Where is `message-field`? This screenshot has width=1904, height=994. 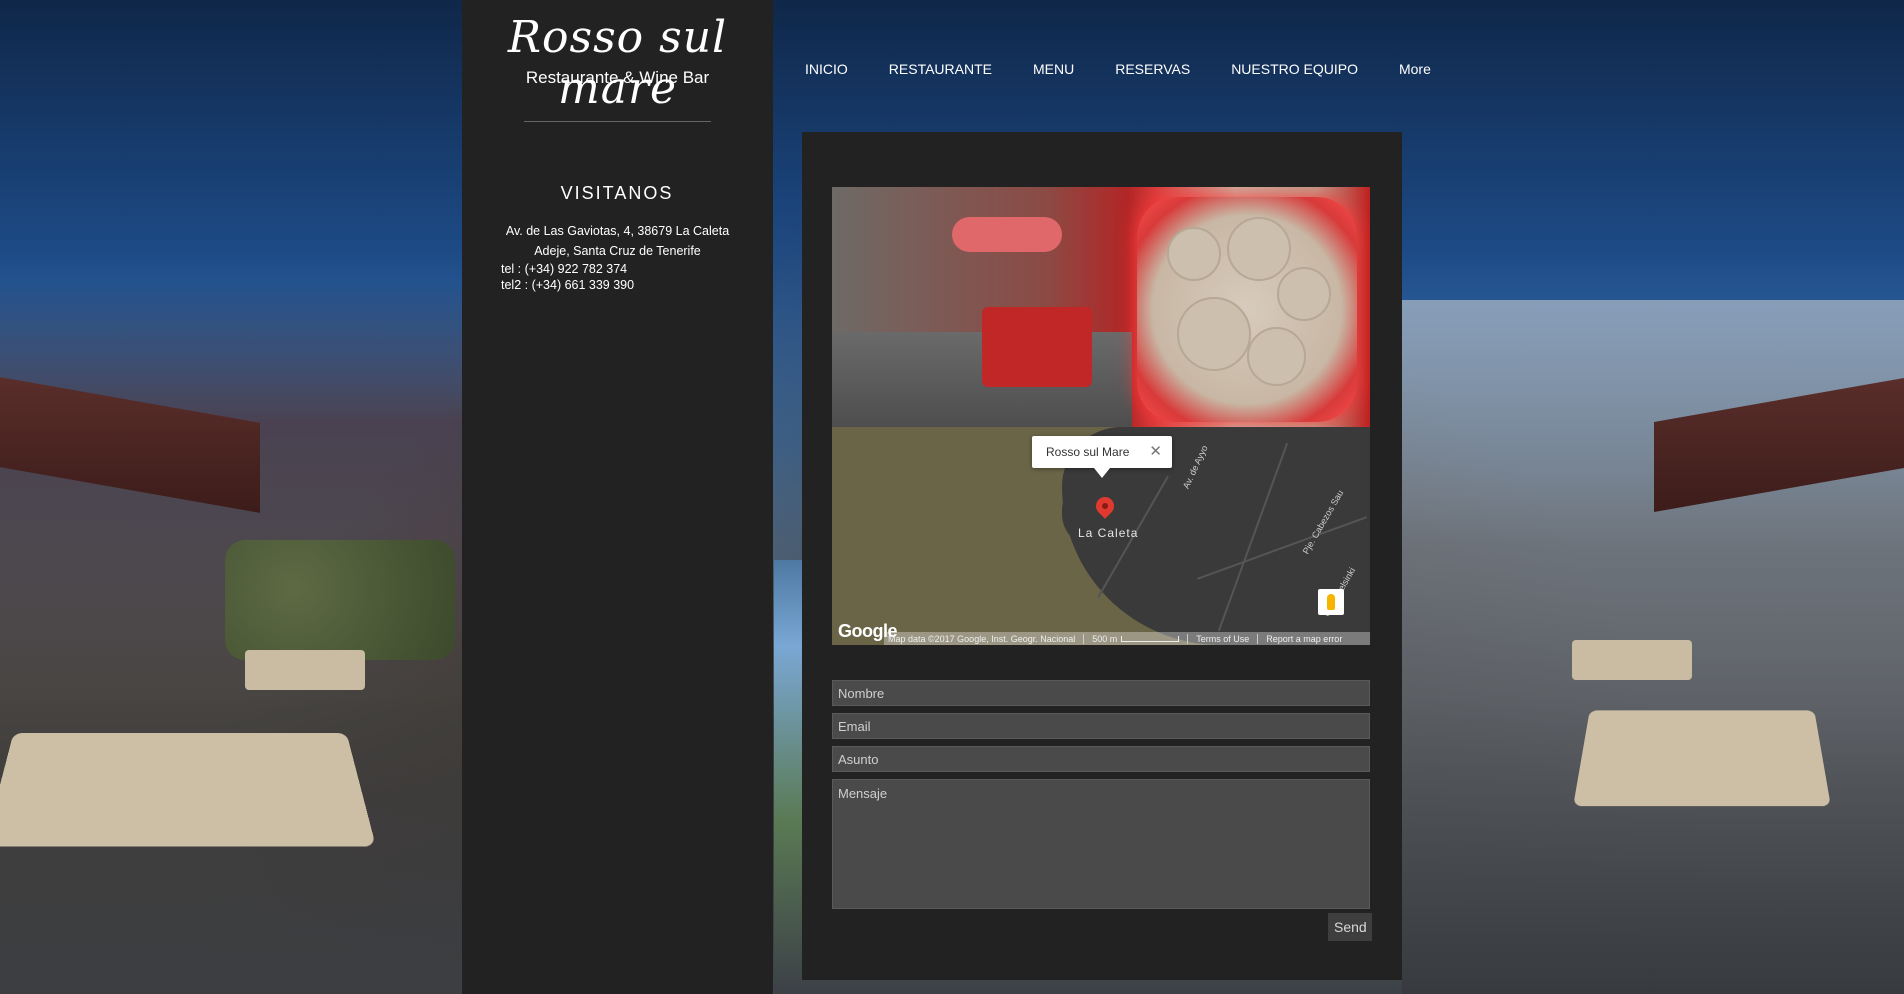
message-field is located at coordinates (1101, 844).